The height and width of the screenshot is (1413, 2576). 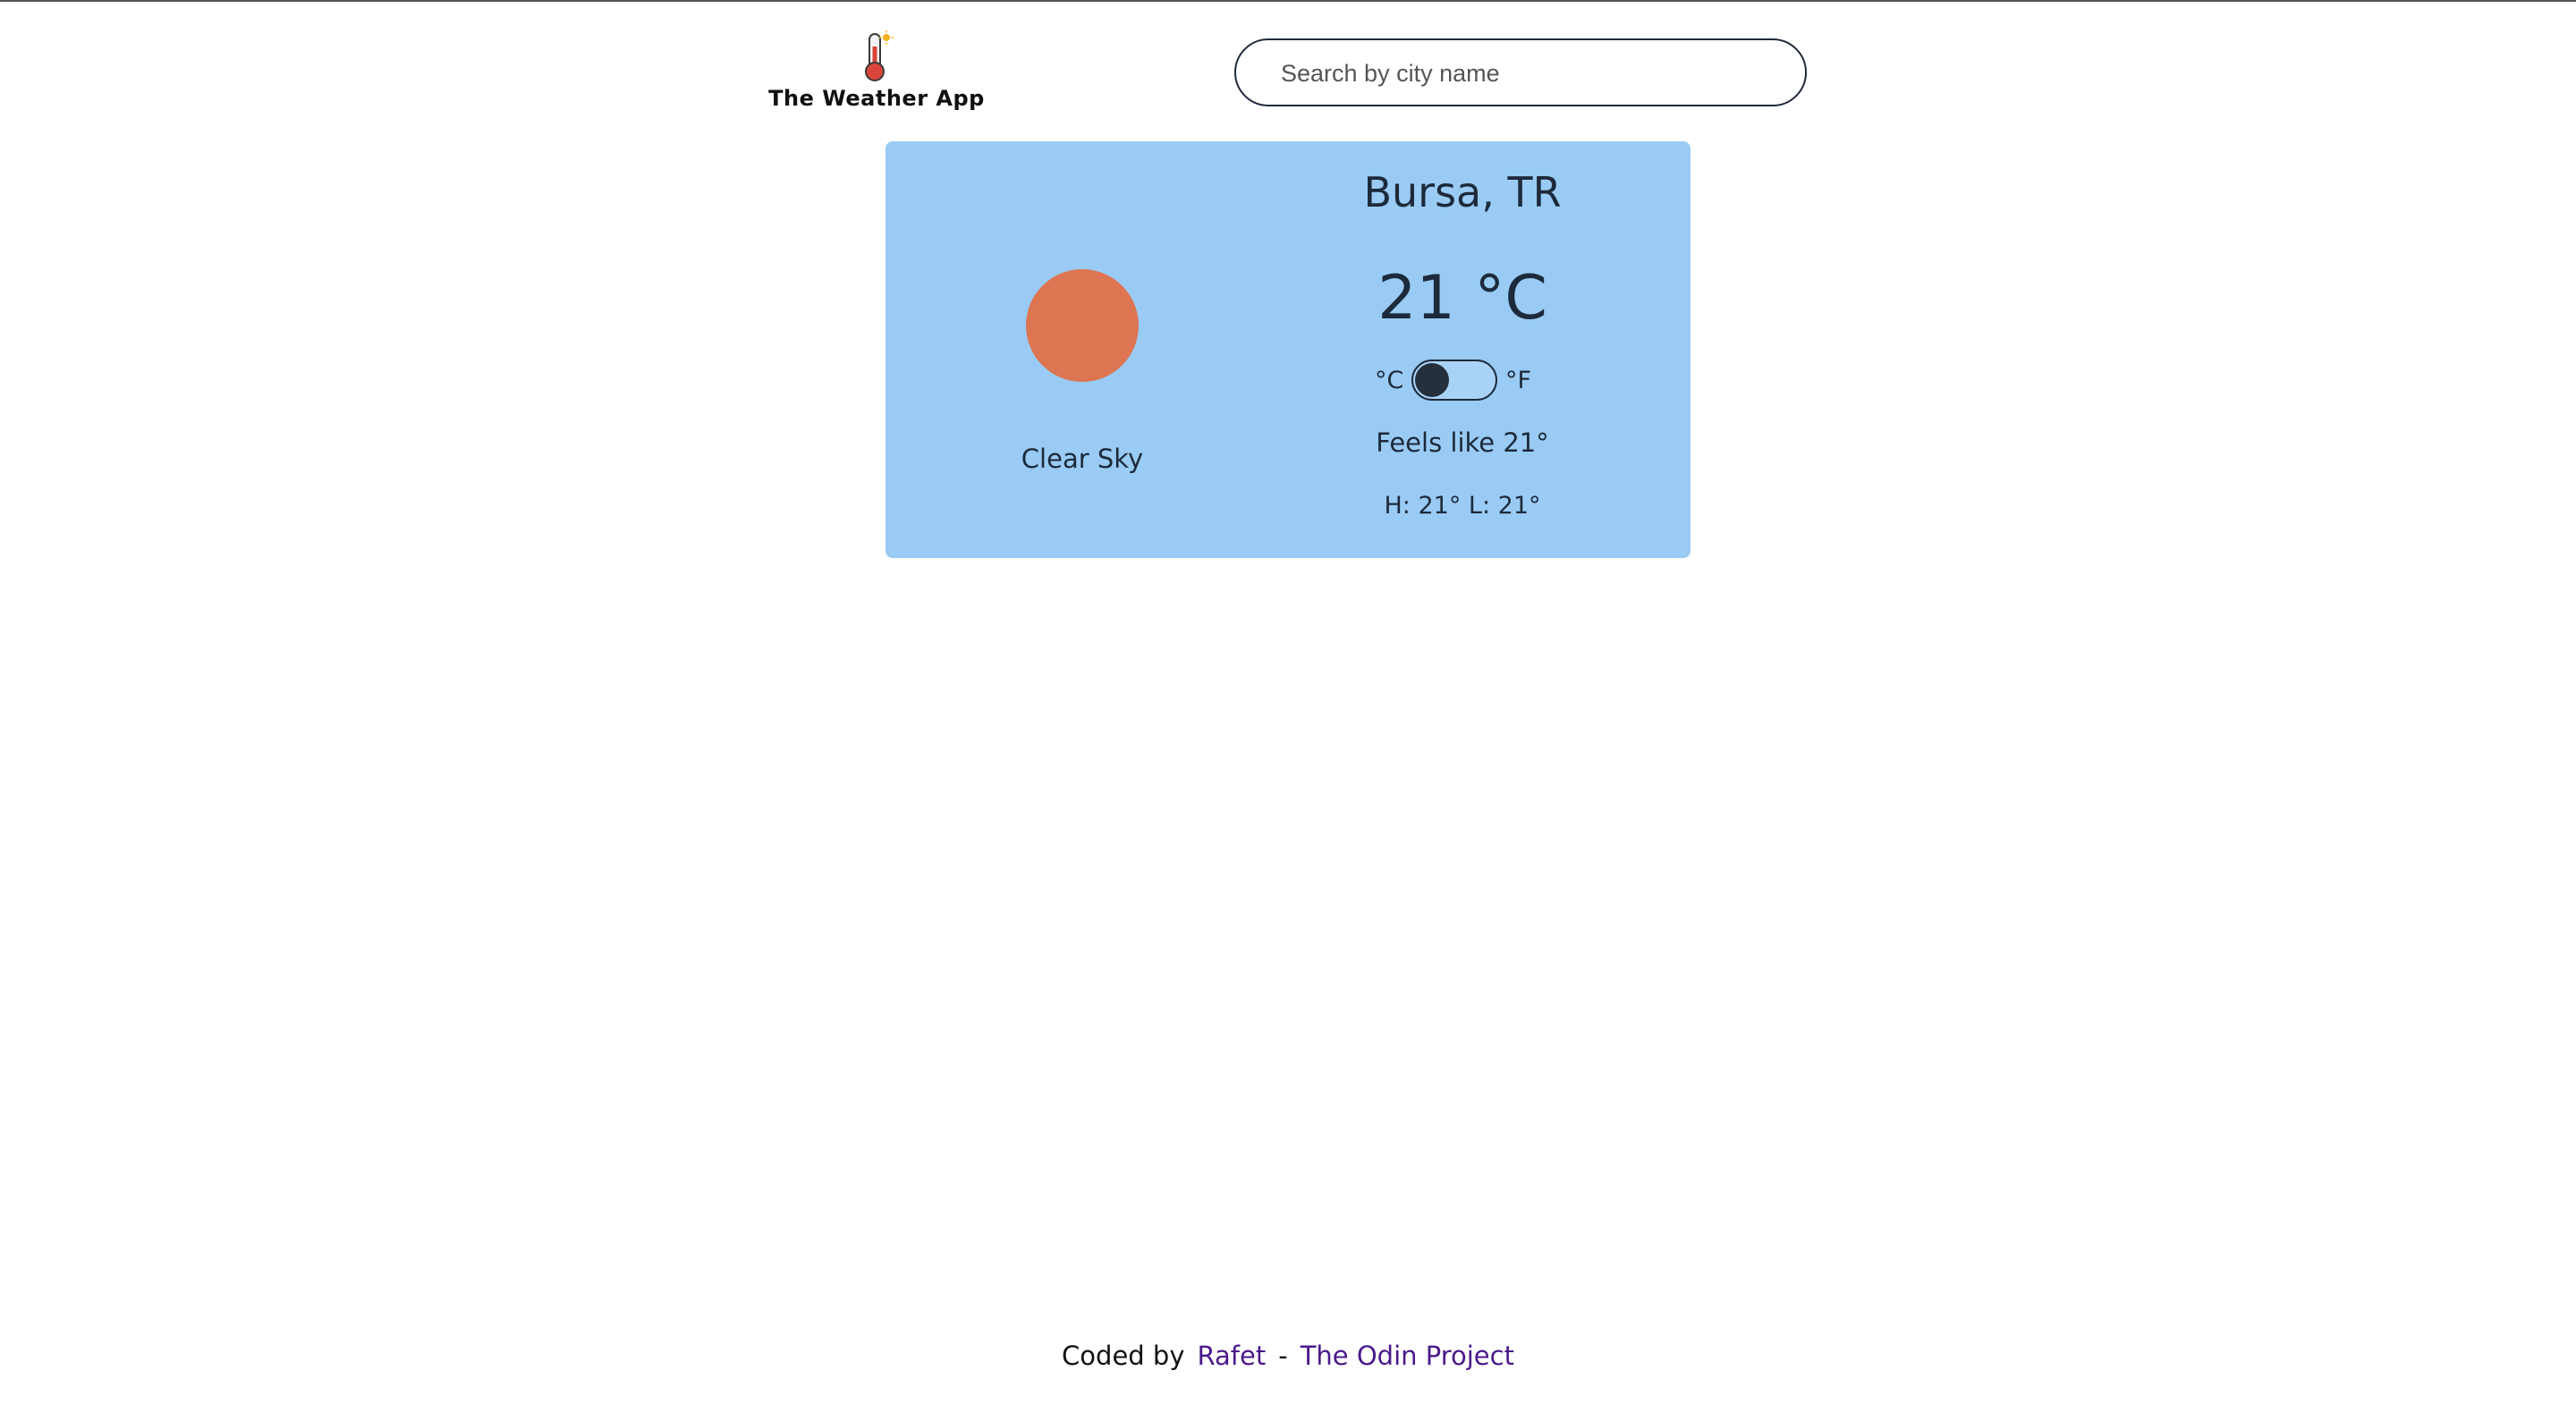 I want to click on search-box, so click(x=1520, y=72).